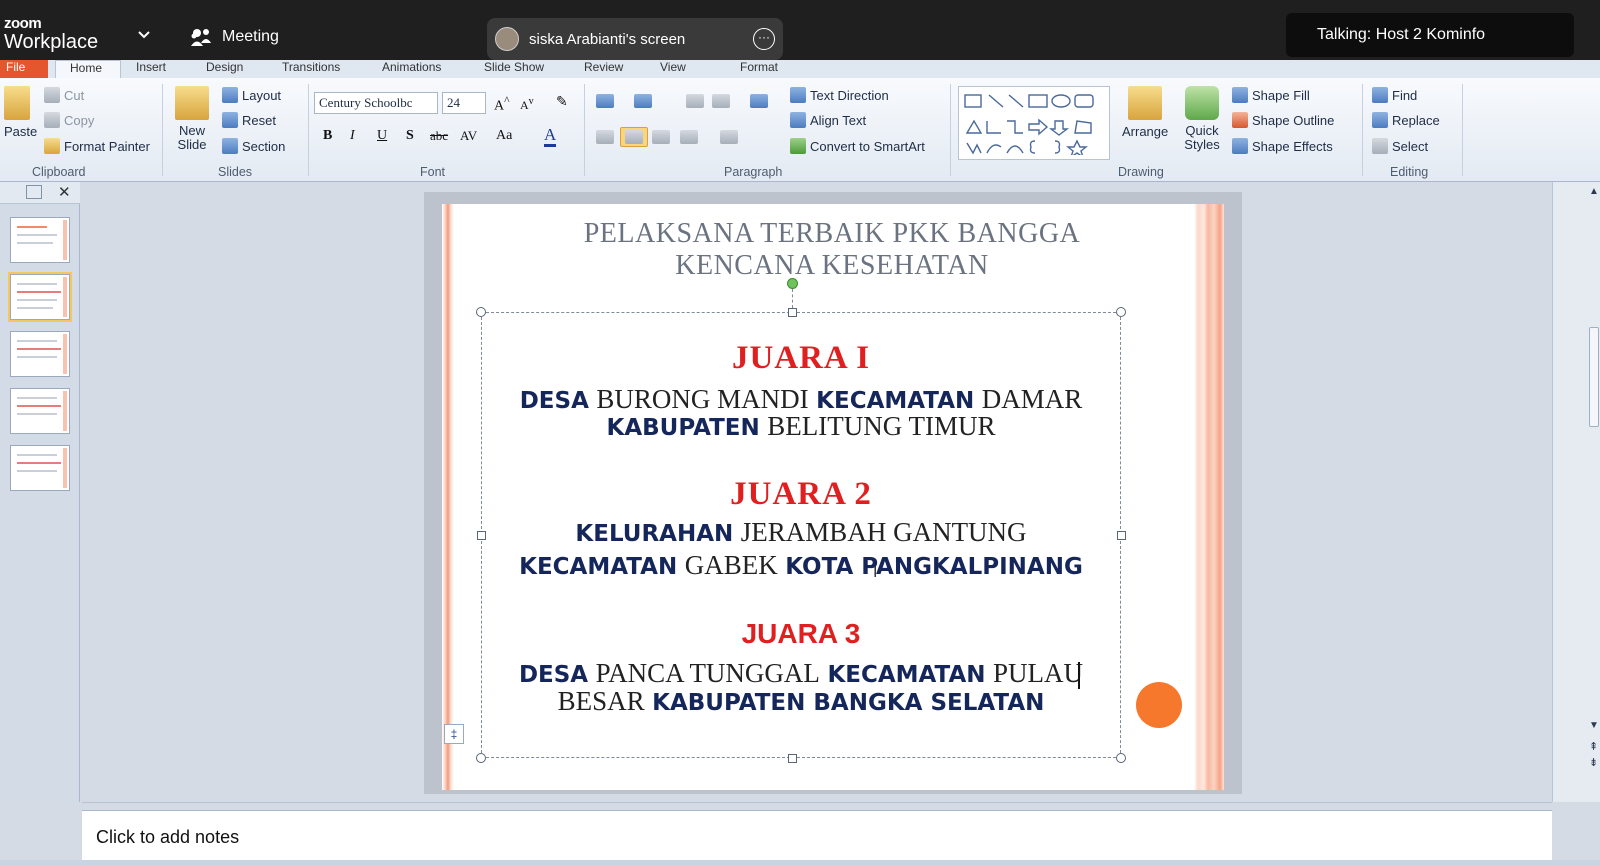  What do you see at coordinates (1145, 112) in the screenshot?
I see `arrange-button: Arrange` at bounding box center [1145, 112].